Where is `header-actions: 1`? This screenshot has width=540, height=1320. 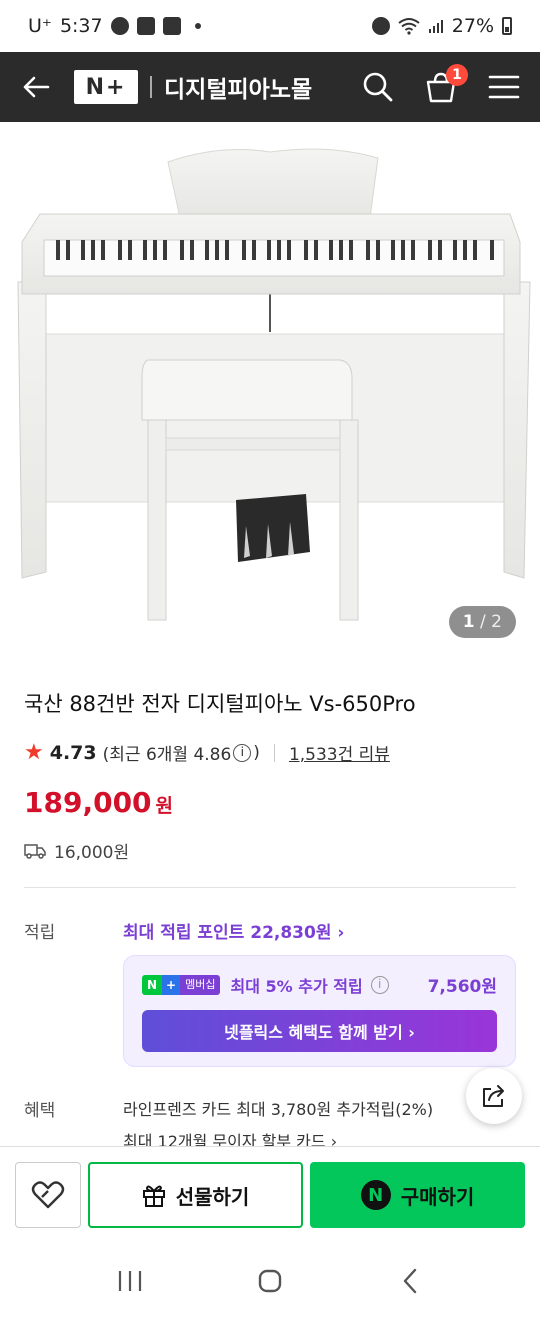 header-actions: 1 is located at coordinates (441, 84).